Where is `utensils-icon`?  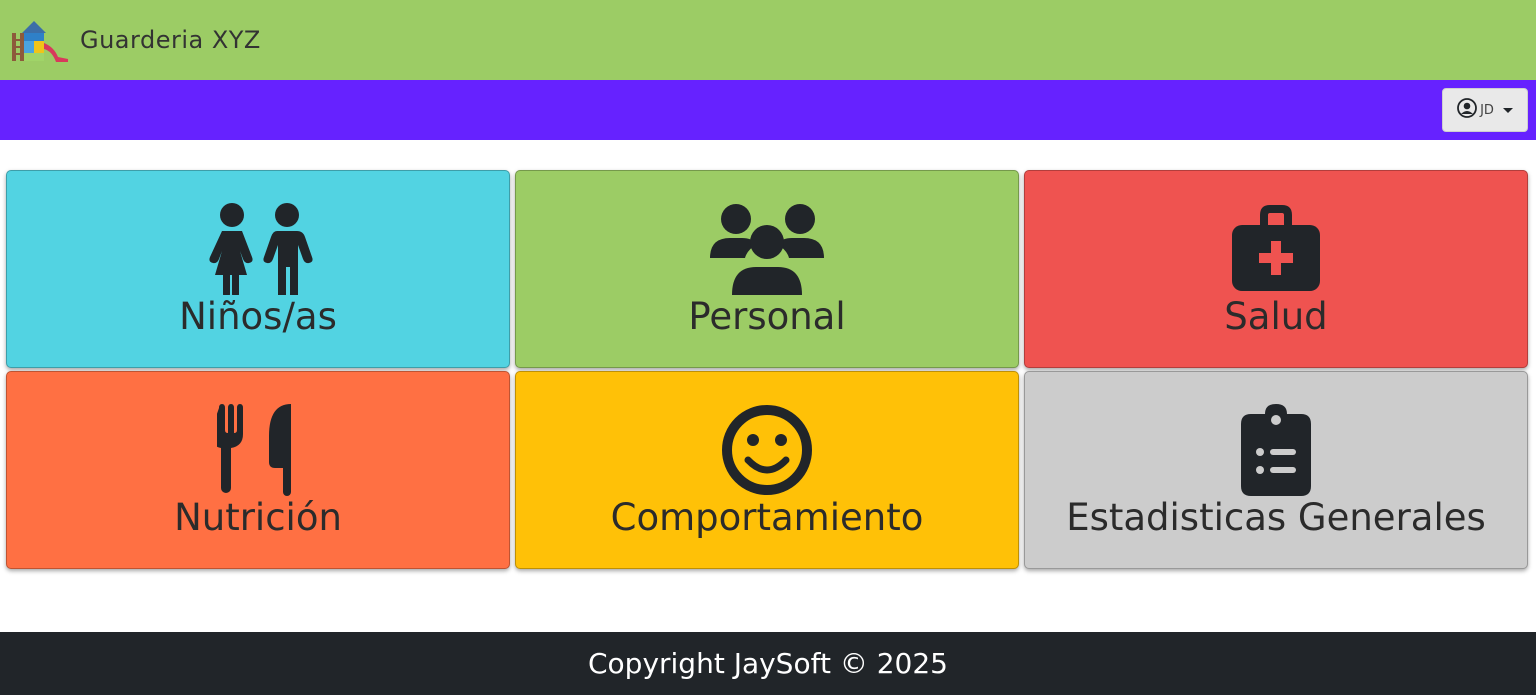
utensils-icon is located at coordinates (258, 450).